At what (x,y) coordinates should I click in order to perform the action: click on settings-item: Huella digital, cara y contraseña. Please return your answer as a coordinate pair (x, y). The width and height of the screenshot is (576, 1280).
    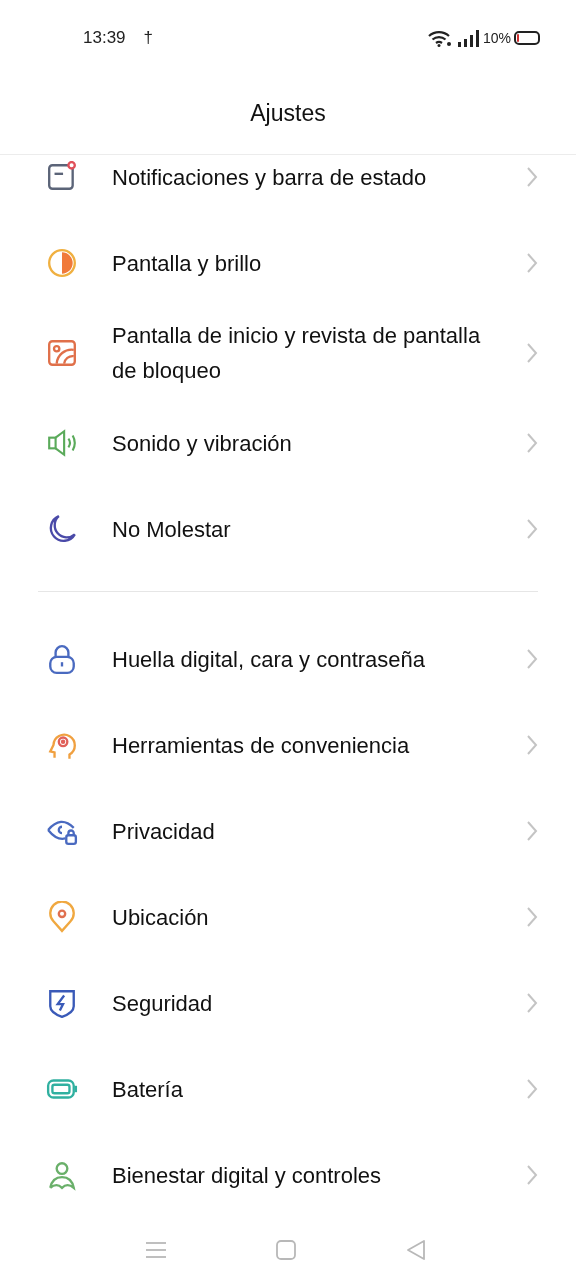
    Looking at the image, I should click on (288, 659).